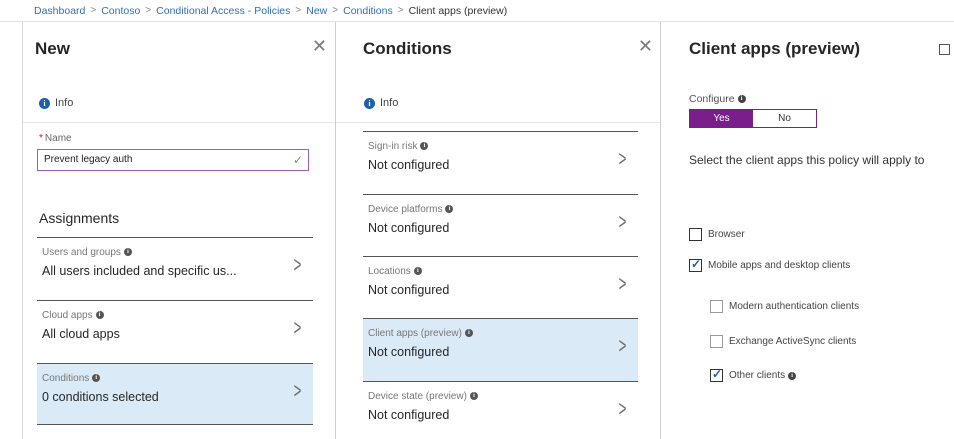 Image resolution: width=954 pixels, height=439 pixels. Describe the element at coordinates (716, 306) in the screenshot. I see `modern-auth-checkbox` at that location.